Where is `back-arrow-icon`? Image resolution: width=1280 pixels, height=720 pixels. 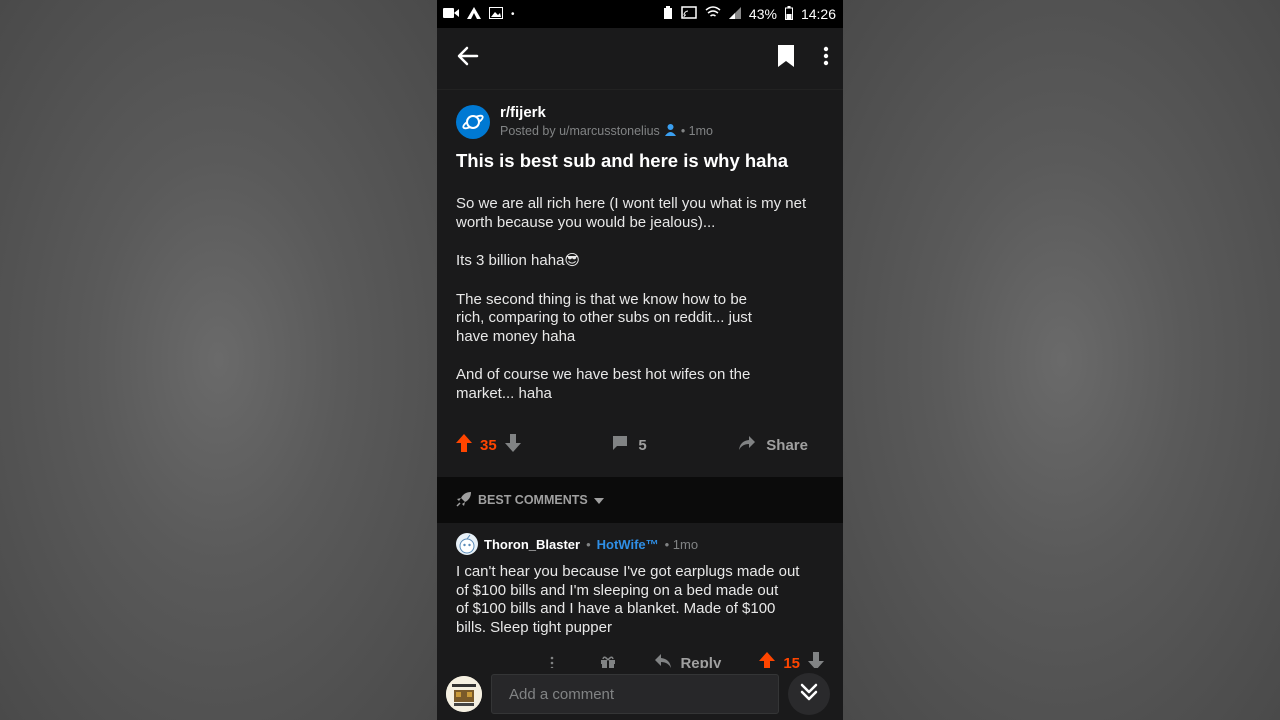 back-arrow-icon is located at coordinates (468, 58).